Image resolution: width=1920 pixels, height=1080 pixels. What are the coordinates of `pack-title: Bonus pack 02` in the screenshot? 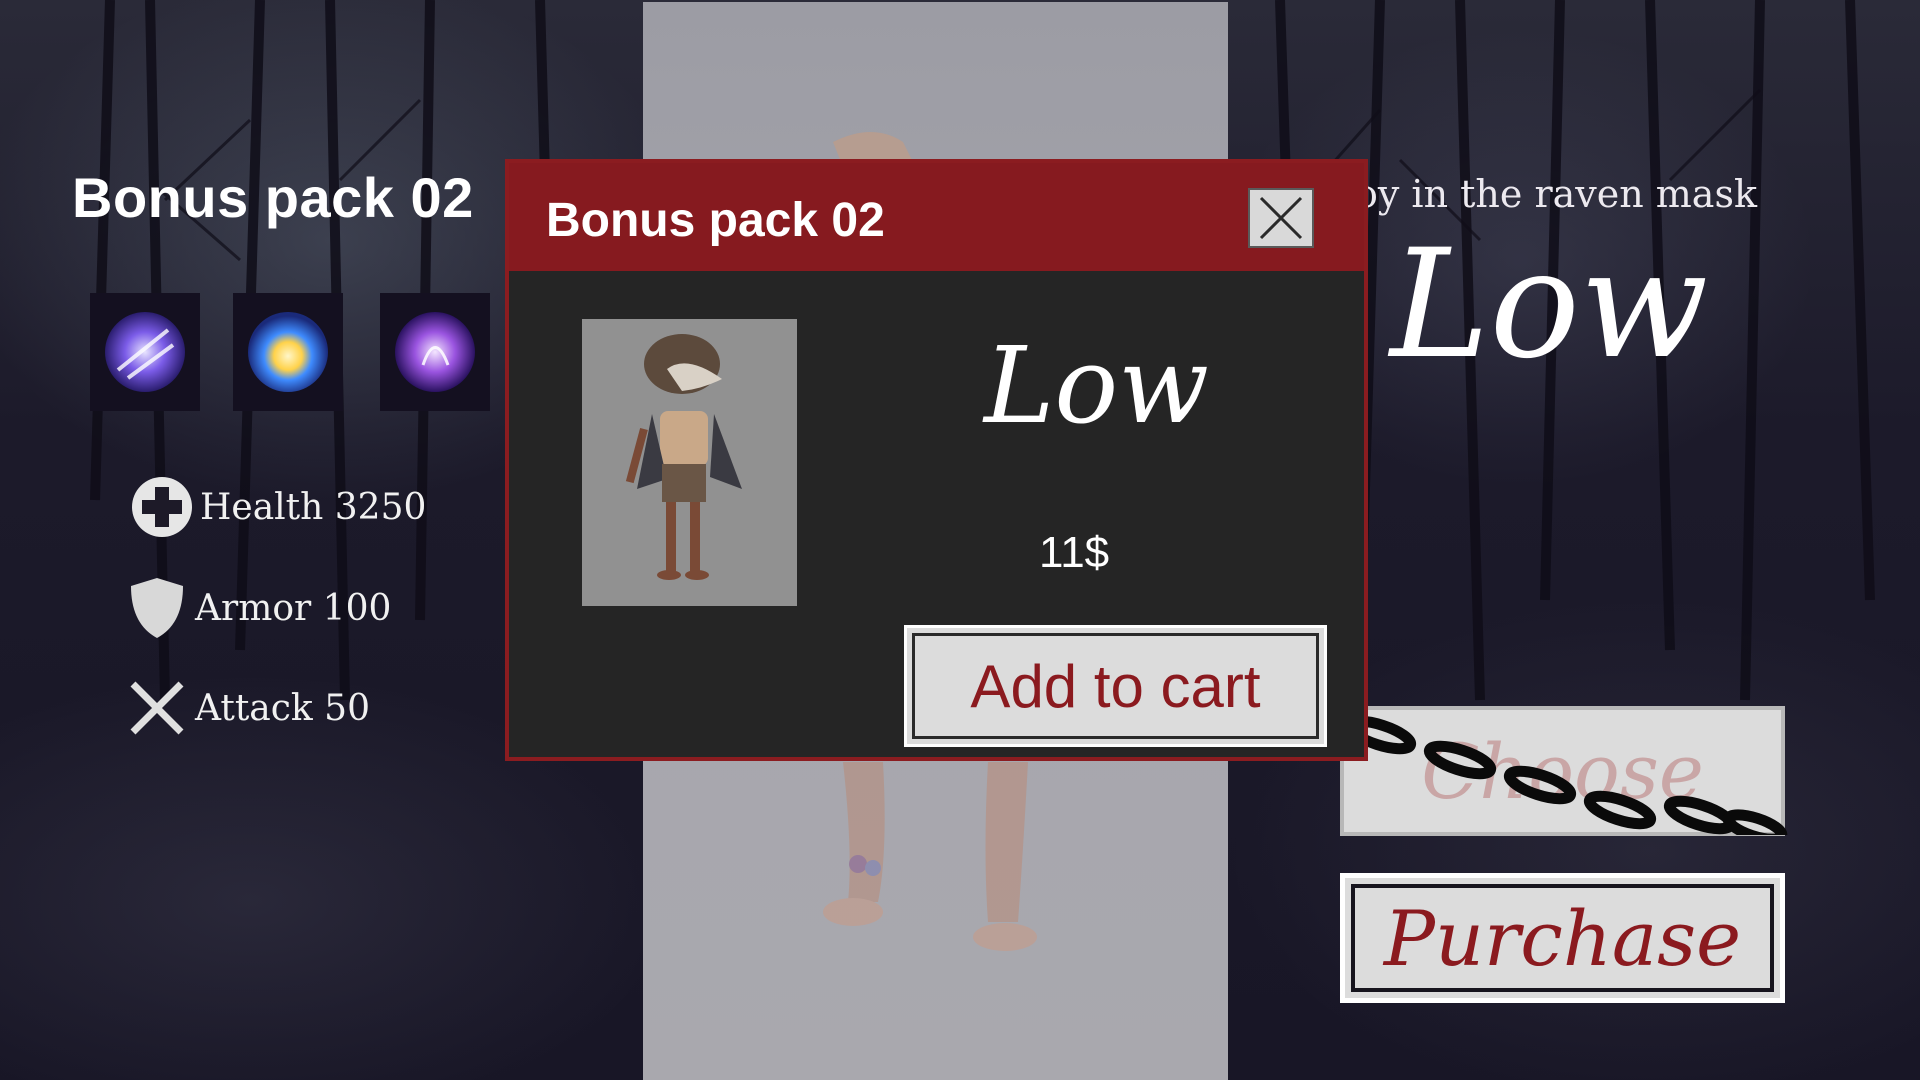 It's located at (273, 197).